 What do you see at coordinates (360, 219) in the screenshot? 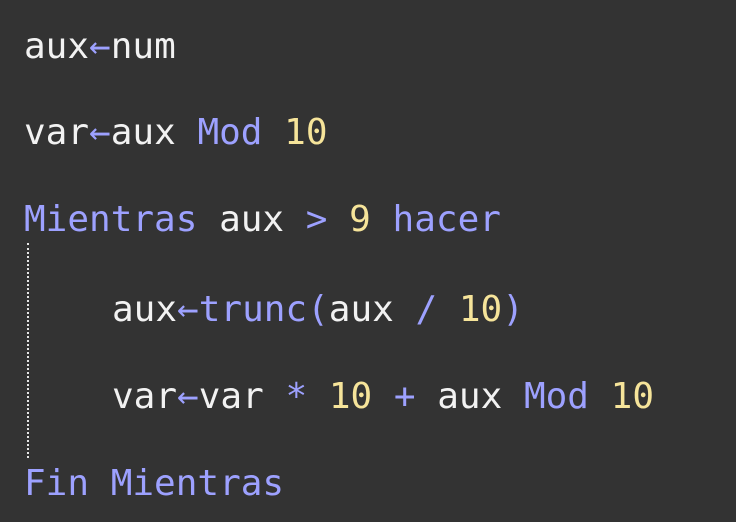
I see `number-literal: 9` at bounding box center [360, 219].